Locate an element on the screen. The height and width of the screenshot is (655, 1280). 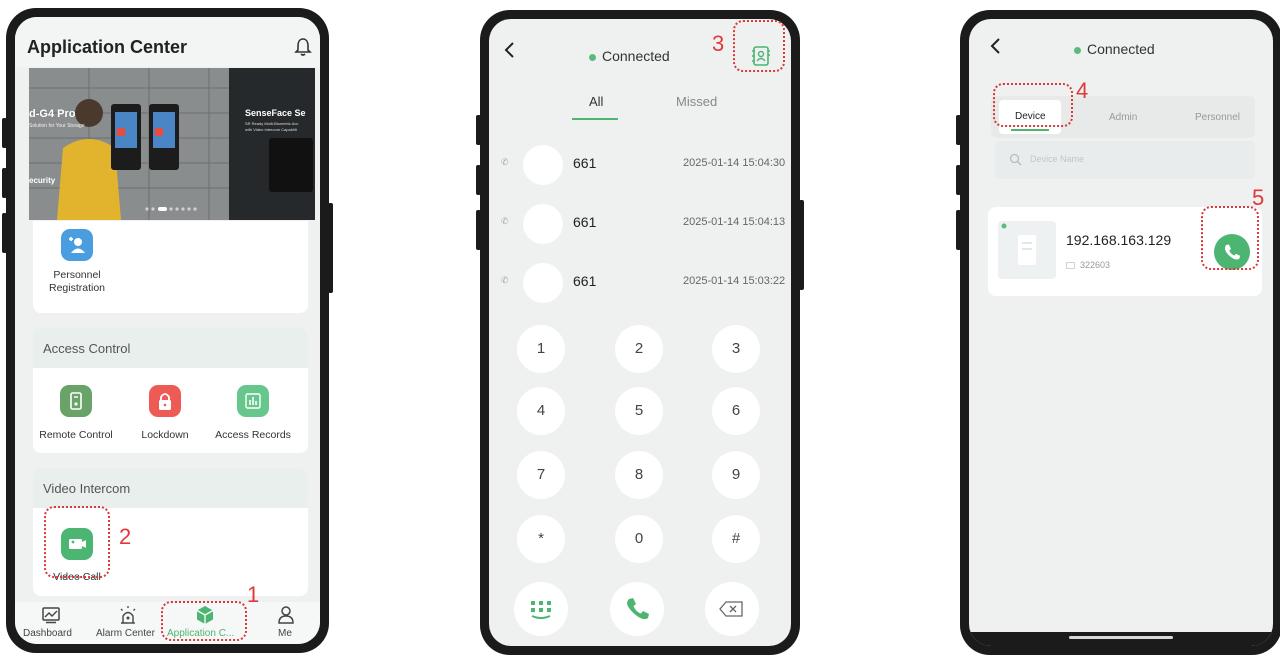
annotation-number-4: 4 is located at coordinates (1082, 90).